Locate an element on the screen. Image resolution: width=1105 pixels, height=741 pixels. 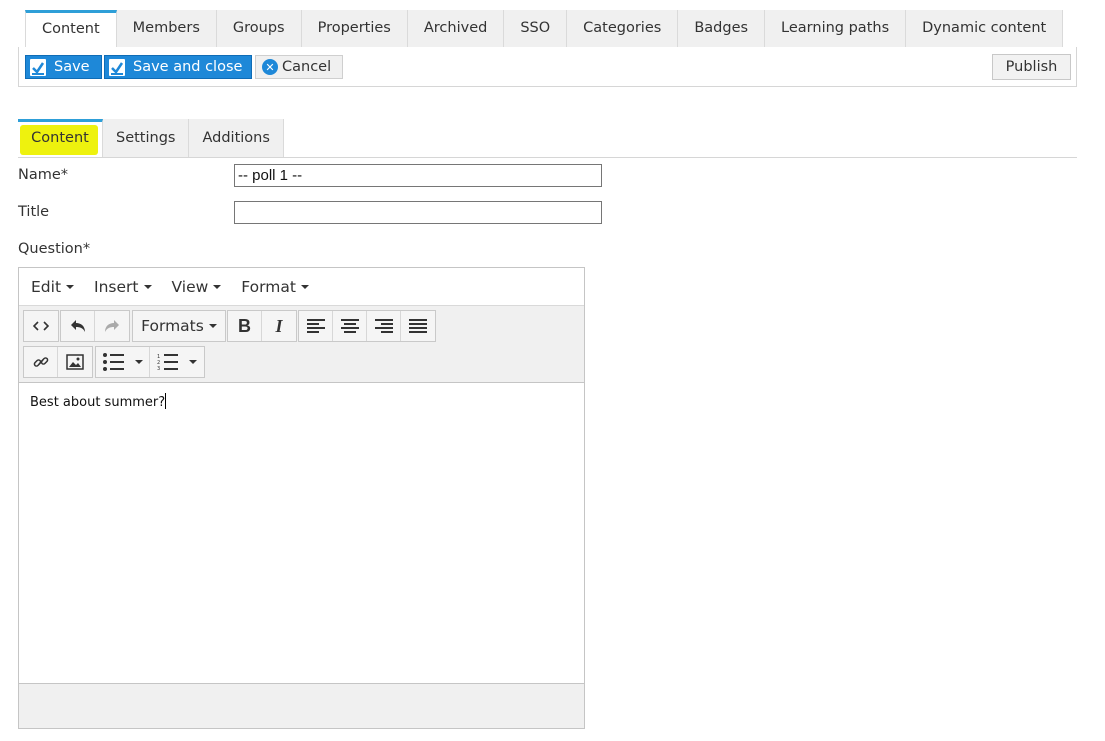
editor-menubar: Edit Insert View Format is located at coordinates (301, 287).